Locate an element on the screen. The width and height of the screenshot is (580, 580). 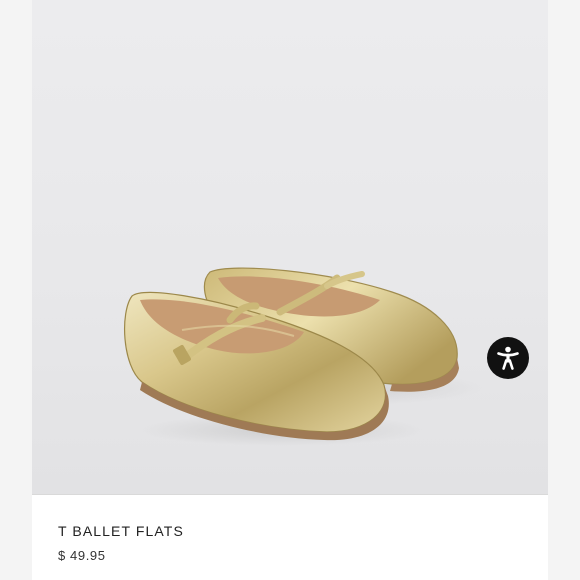
accessibility-button is located at coordinates (508, 358).